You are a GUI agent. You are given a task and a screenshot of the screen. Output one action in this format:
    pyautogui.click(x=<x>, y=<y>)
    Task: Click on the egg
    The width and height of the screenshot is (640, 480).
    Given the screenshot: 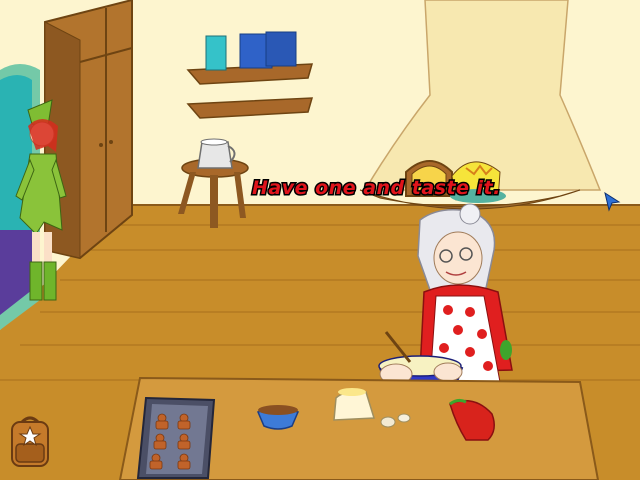 What is the action you would take?
    pyautogui.click(x=388, y=422)
    